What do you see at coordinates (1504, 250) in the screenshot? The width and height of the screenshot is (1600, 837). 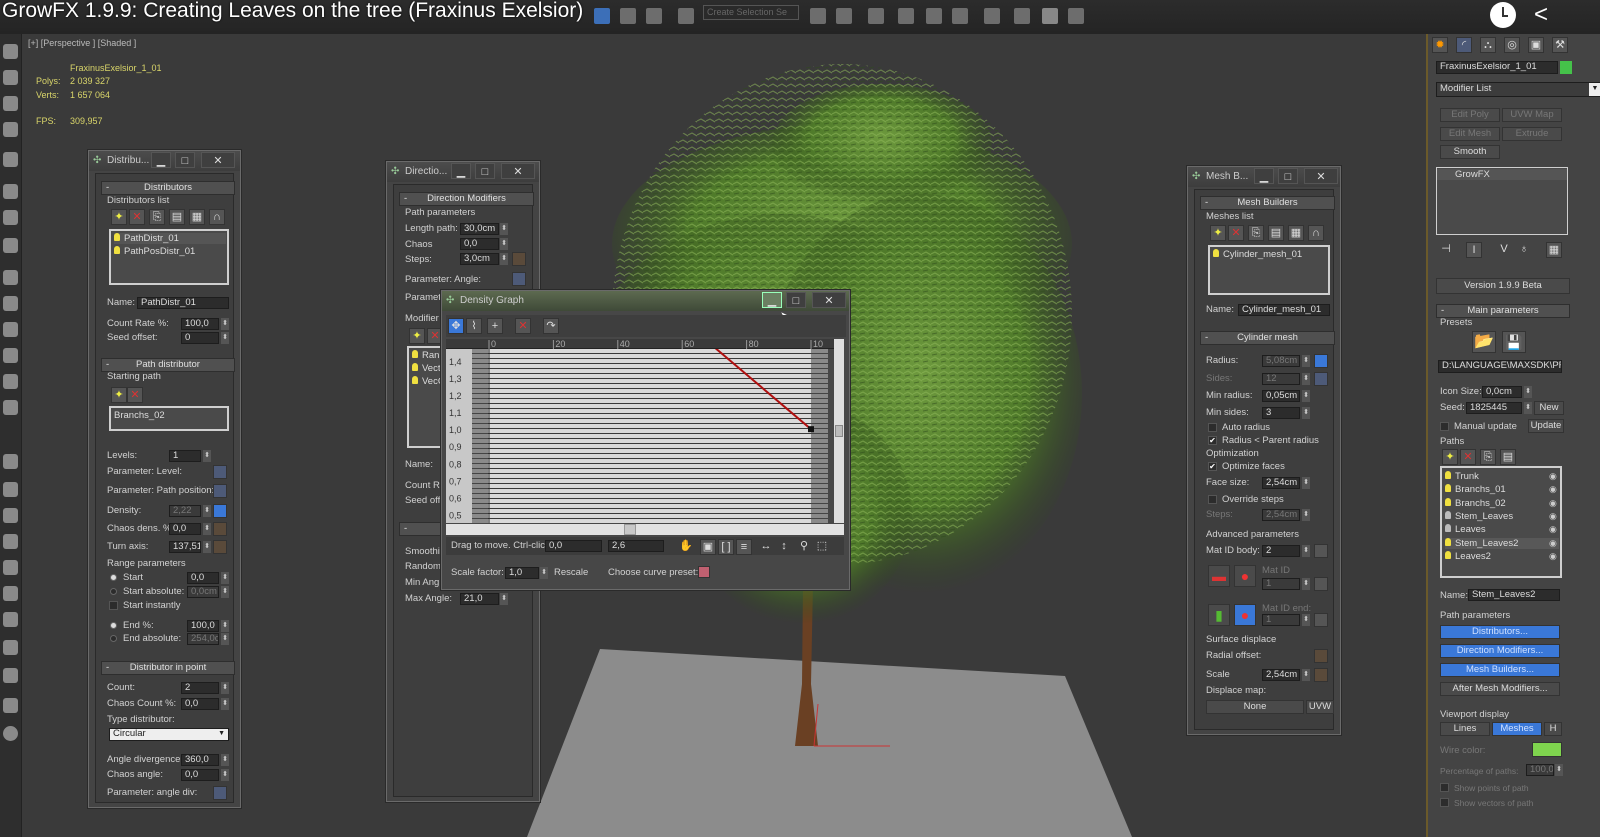 I see `make-unique-icon: V` at bounding box center [1504, 250].